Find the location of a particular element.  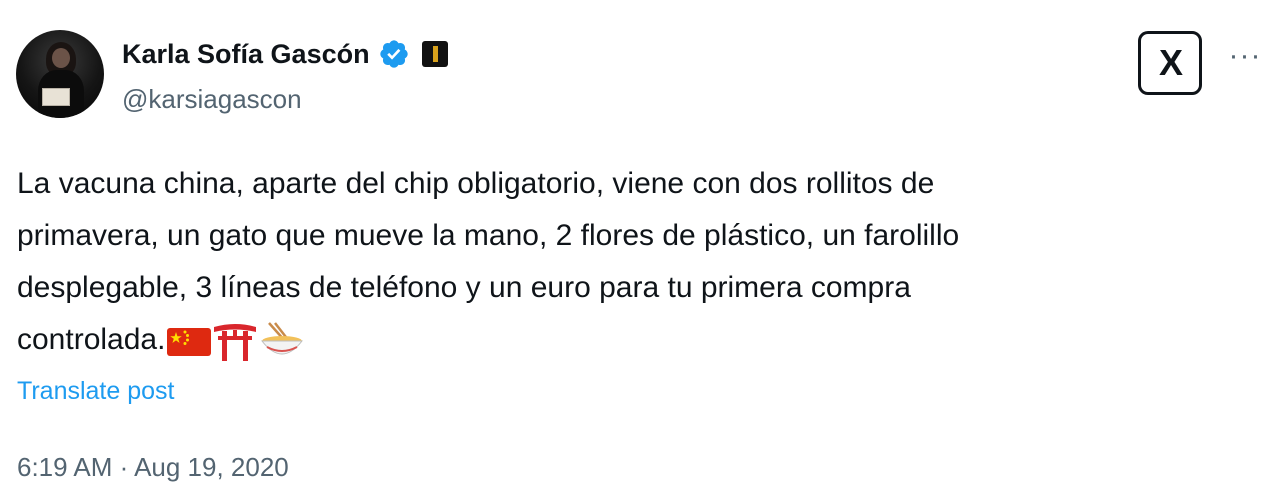

x-logo-text: X is located at coordinates (1170, 62).